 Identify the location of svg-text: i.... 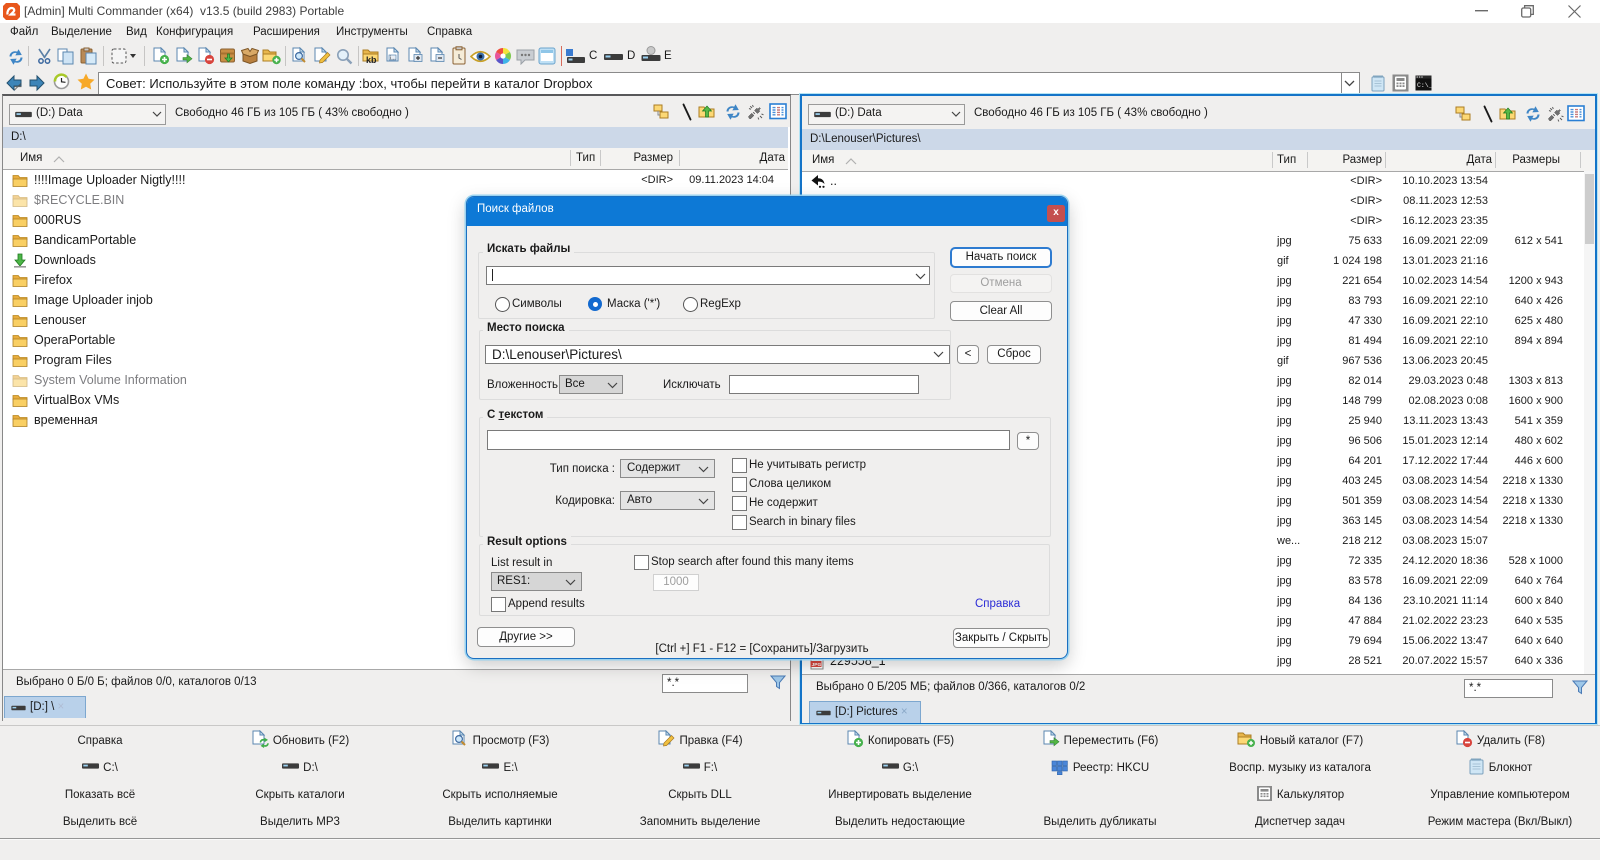
(393, 59).